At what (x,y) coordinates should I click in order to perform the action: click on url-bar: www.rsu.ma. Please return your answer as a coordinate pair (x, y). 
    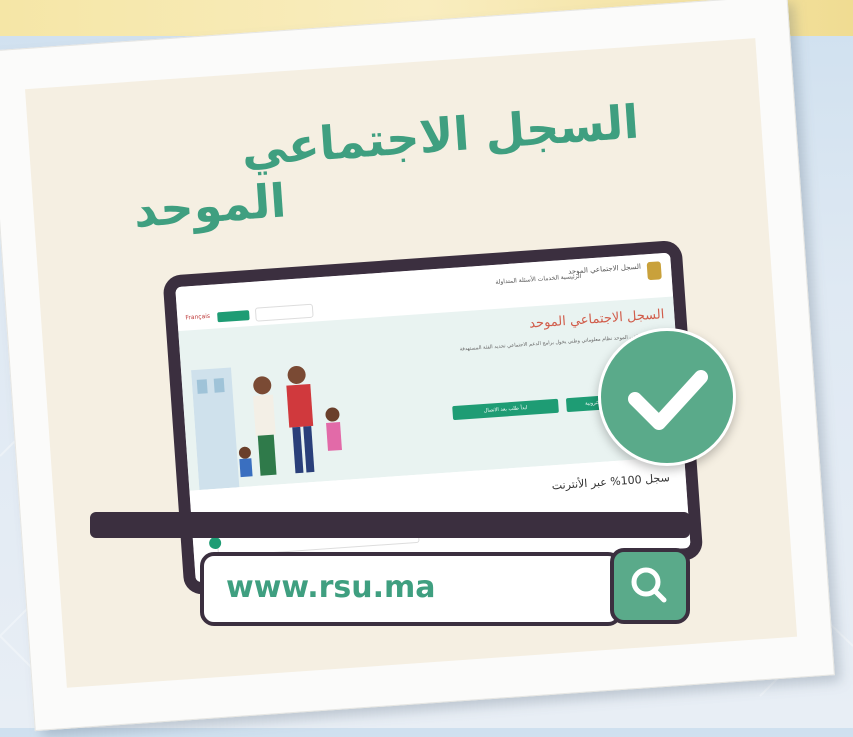
    Looking at the image, I should click on (411, 589).